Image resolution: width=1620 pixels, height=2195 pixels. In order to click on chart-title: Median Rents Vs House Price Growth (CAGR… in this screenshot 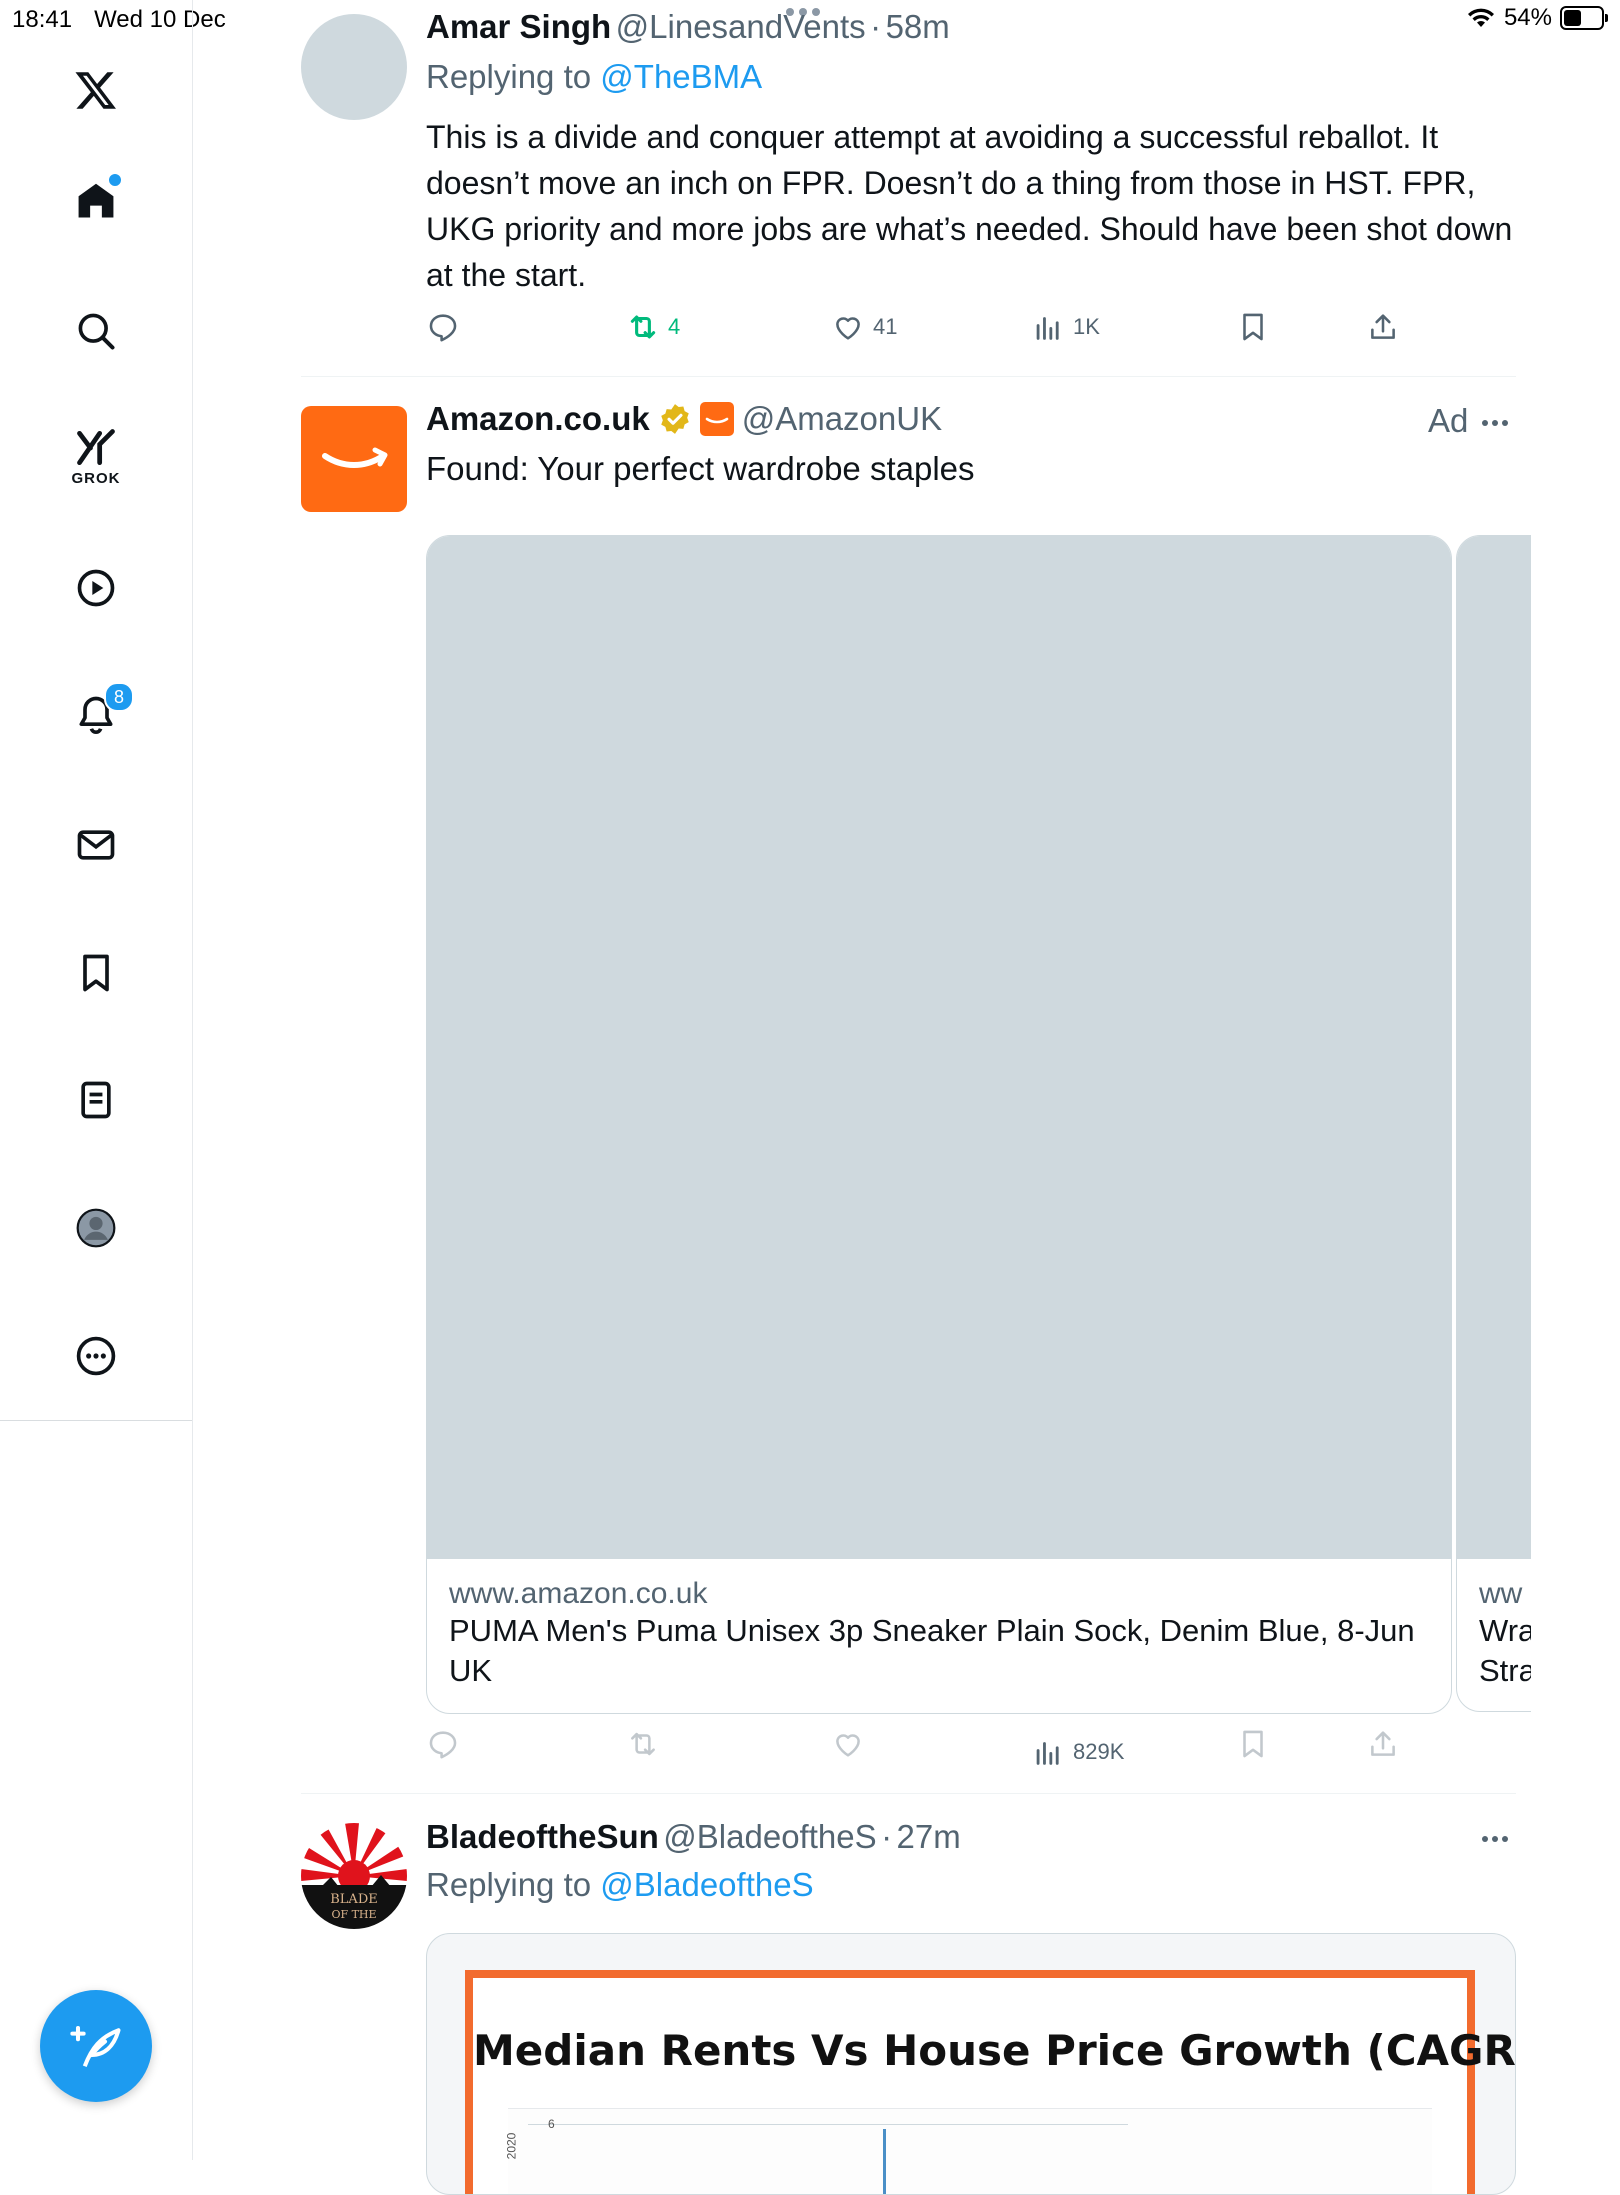, I will do `click(994, 2050)`.